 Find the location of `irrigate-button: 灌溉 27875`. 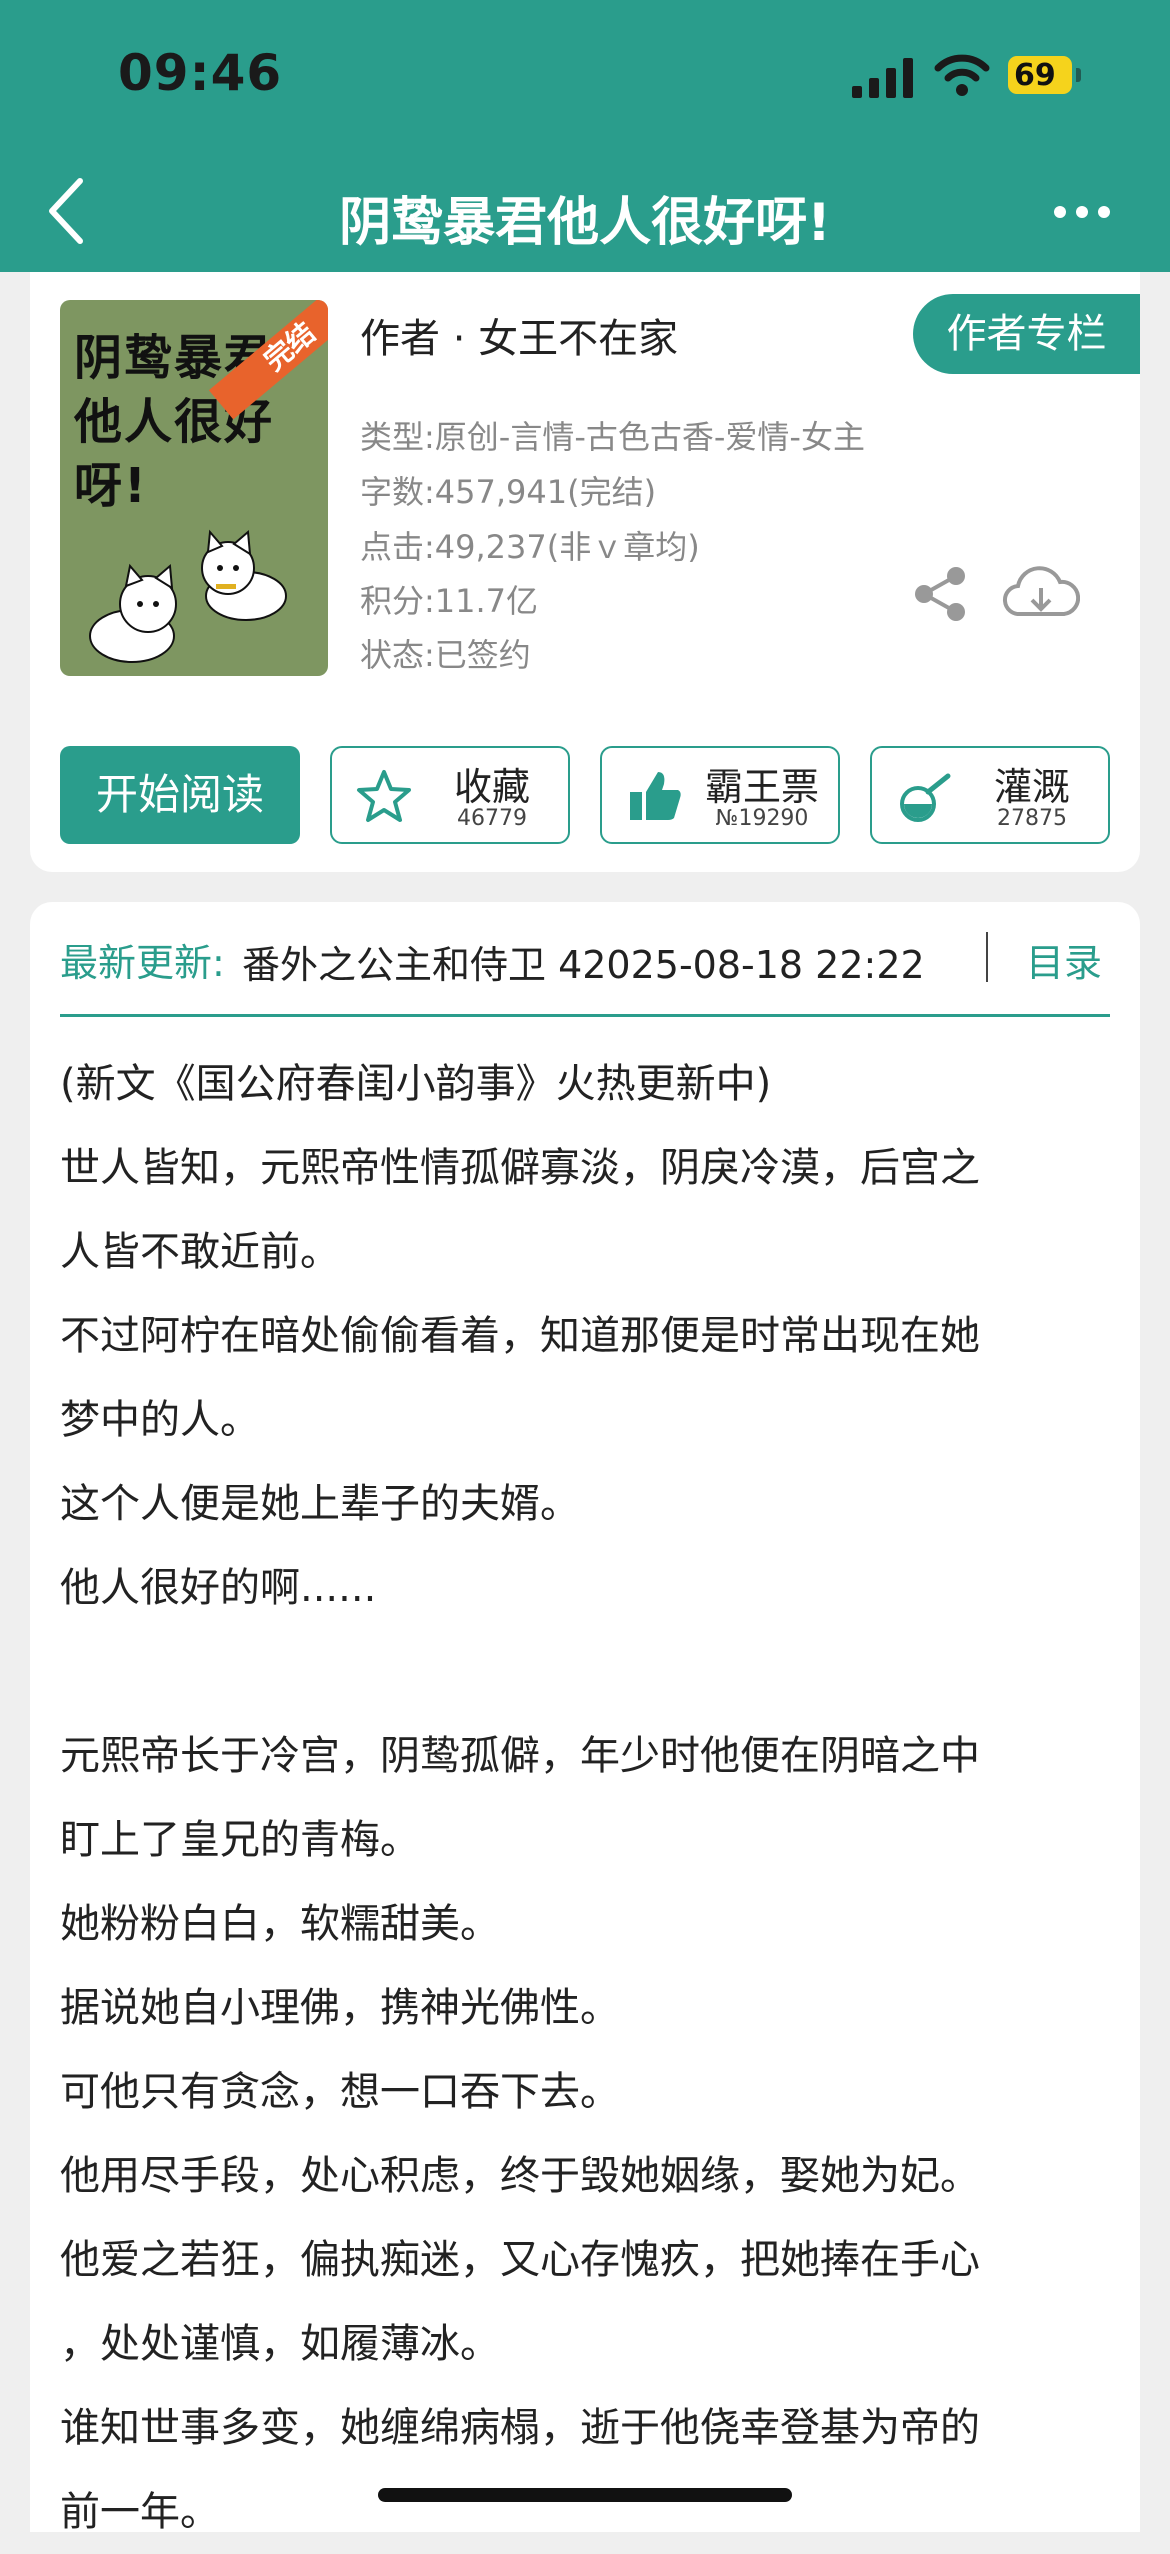

irrigate-button: 灌溉 27875 is located at coordinates (990, 795).